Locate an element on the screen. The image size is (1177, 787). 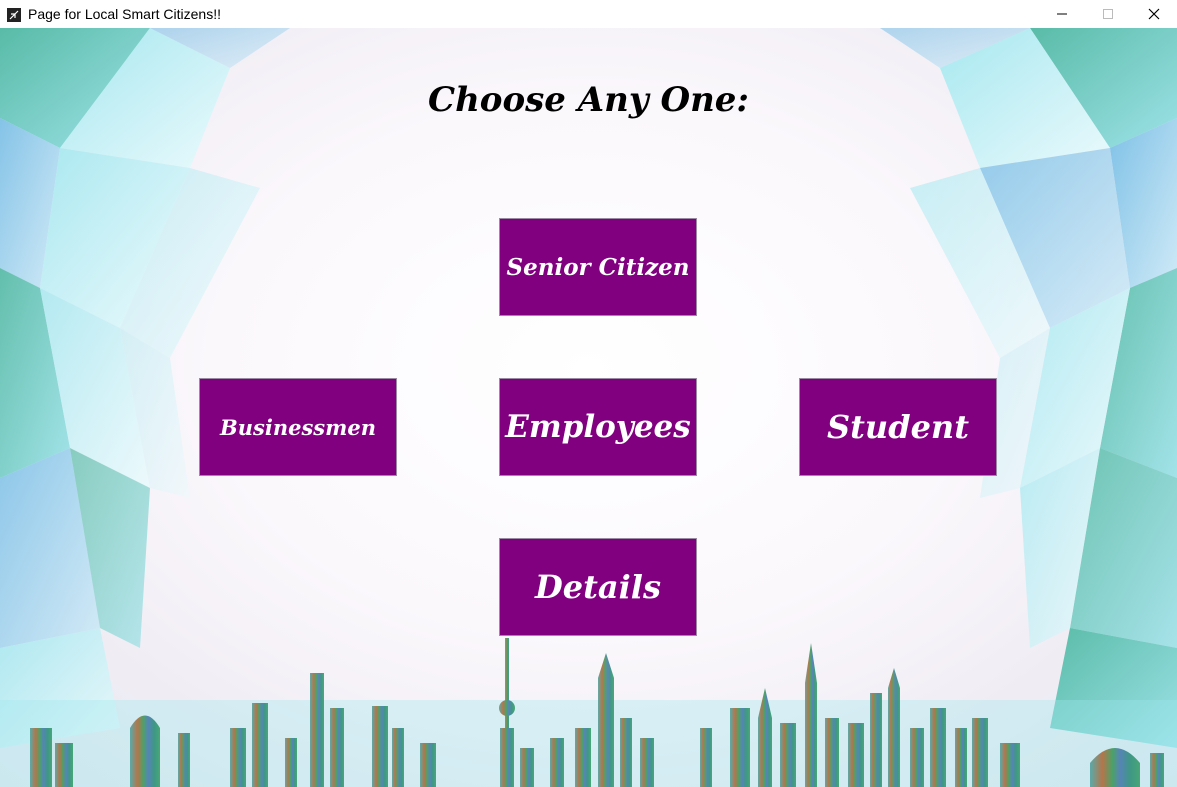
maximize-button is located at coordinates (1108, 14).